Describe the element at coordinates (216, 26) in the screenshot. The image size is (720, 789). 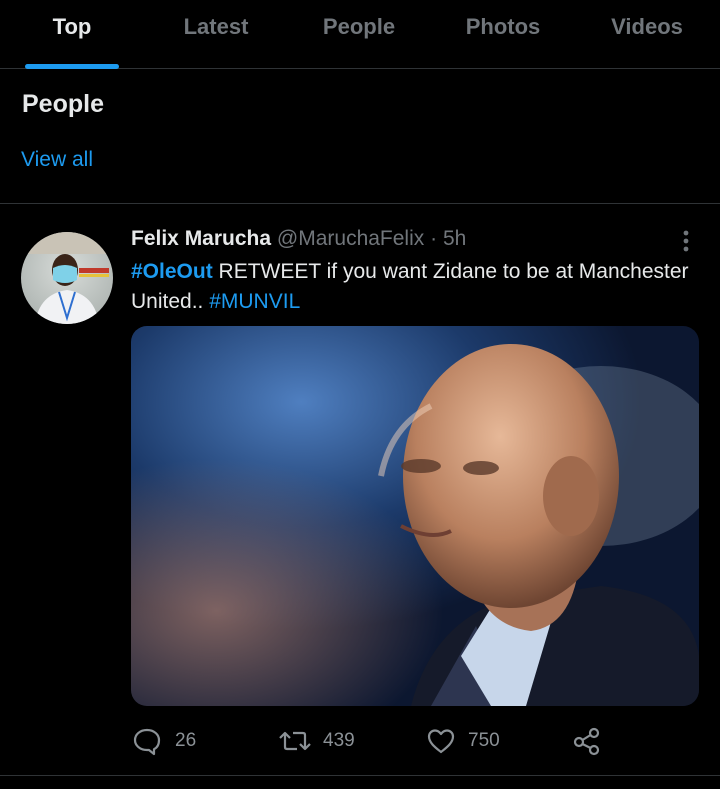
I see `tab-latest-label: Latest` at that location.